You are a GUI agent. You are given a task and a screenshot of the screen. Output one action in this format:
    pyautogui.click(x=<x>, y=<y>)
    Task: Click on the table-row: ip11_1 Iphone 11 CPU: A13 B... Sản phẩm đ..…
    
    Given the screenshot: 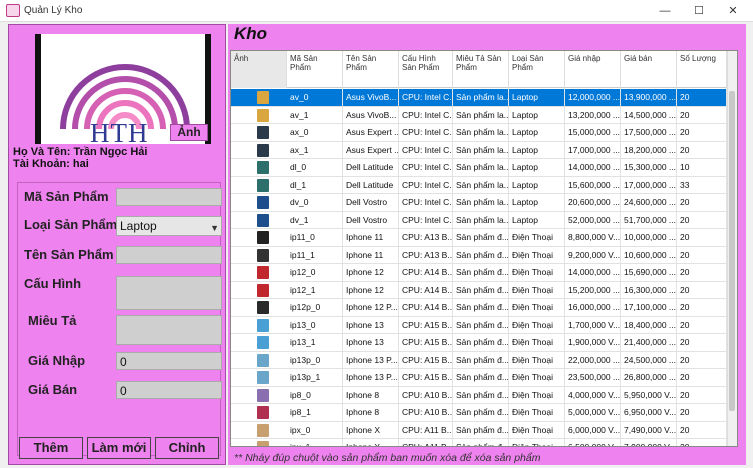 What is the action you would take?
    pyautogui.click(x=484, y=255)
    